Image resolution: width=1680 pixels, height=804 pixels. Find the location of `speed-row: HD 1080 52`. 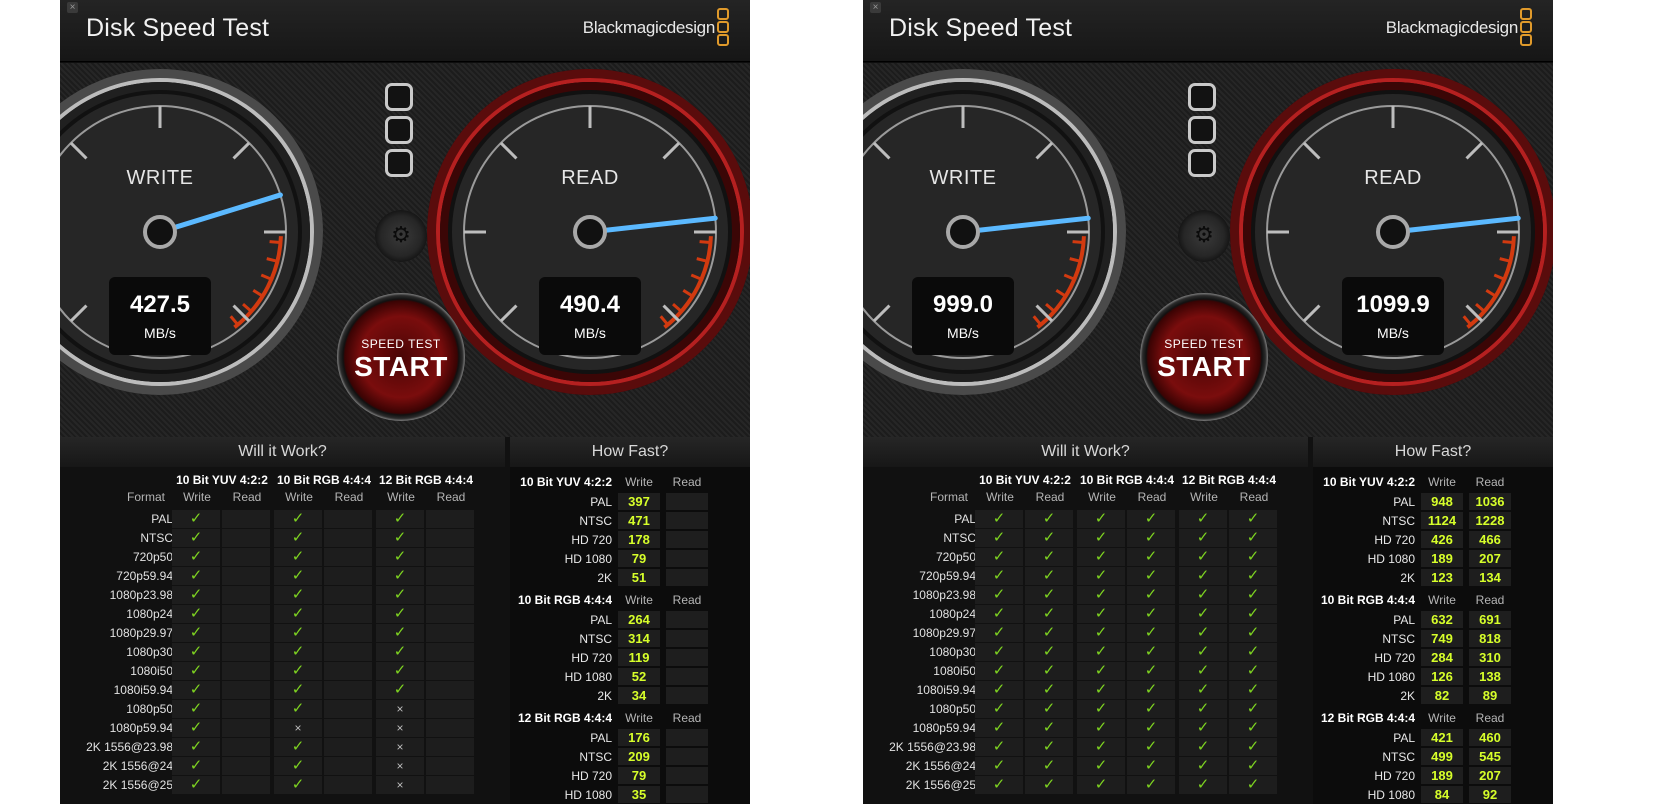

speed-row: HD 1080 52 is located at coordinates (626, 677).